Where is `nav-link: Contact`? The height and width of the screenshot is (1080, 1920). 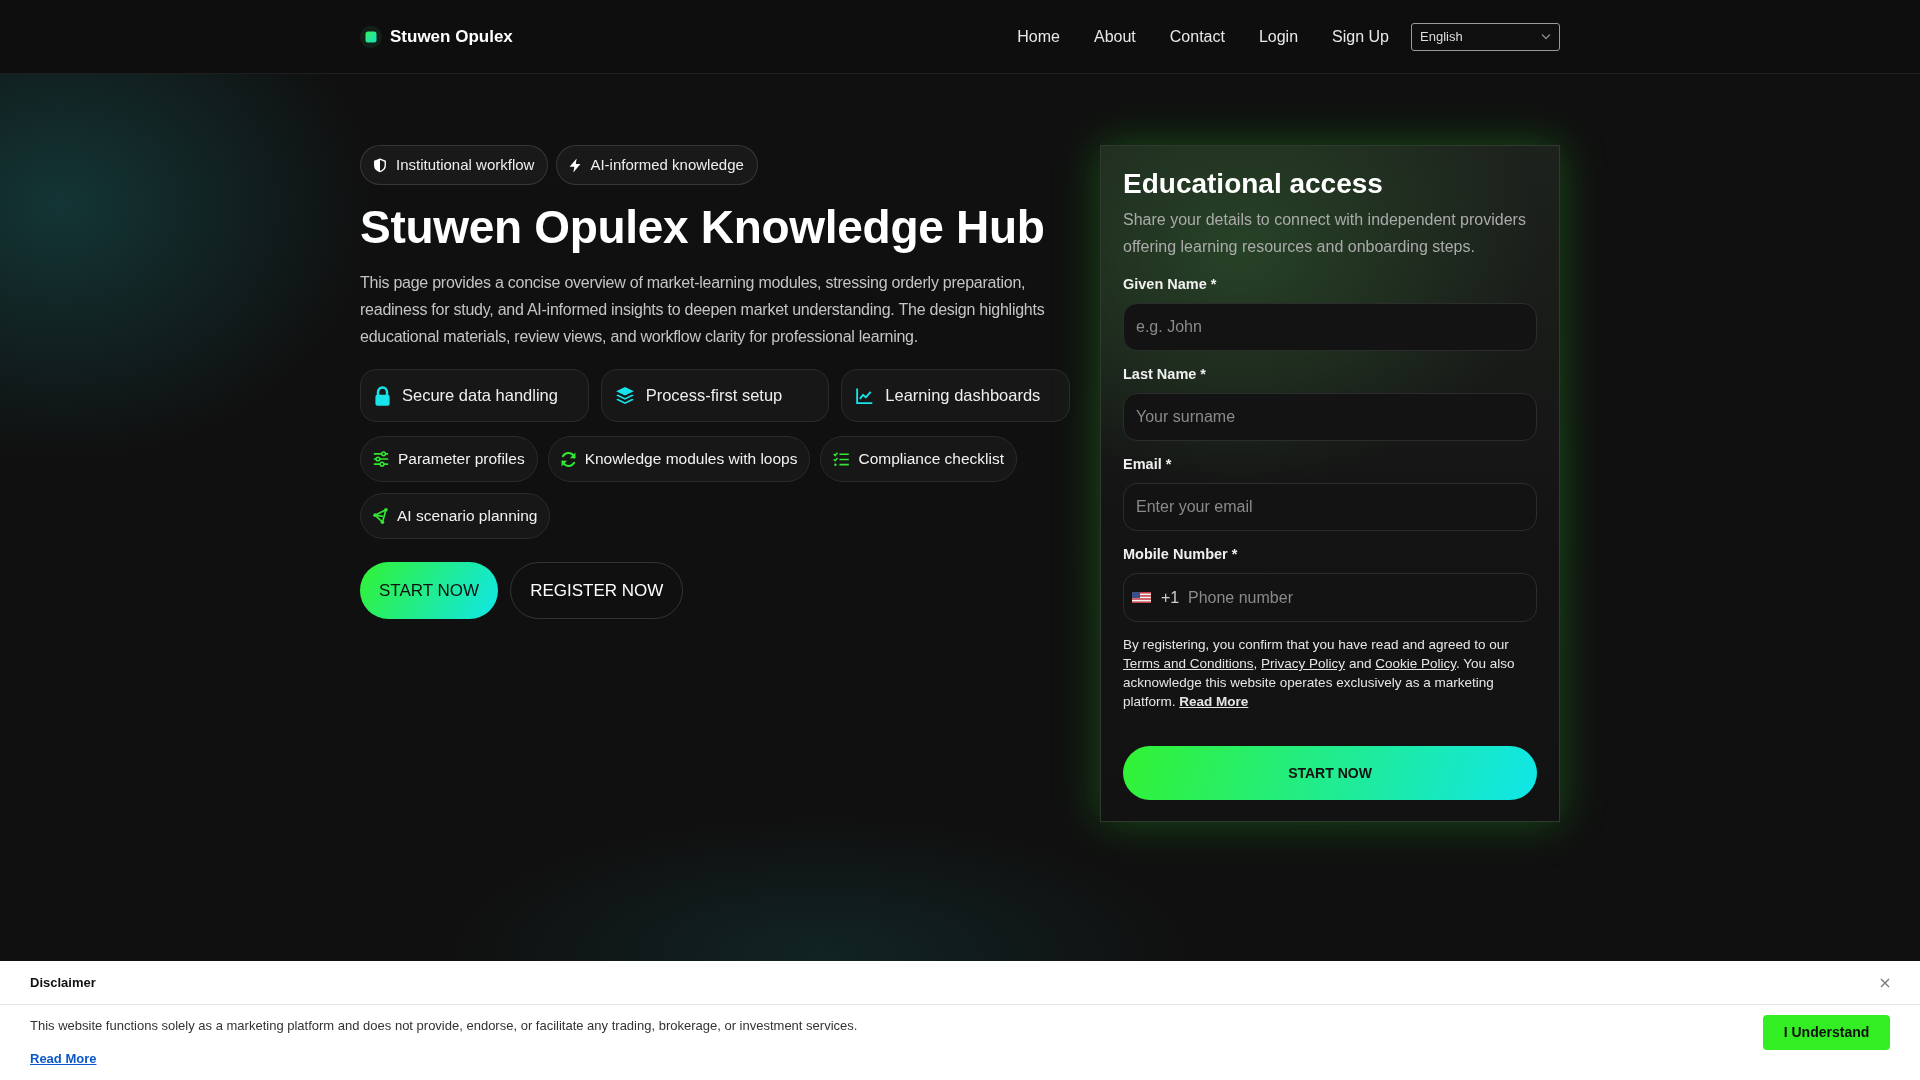
nav-link: Contact is located at coordinates (1197, 36).